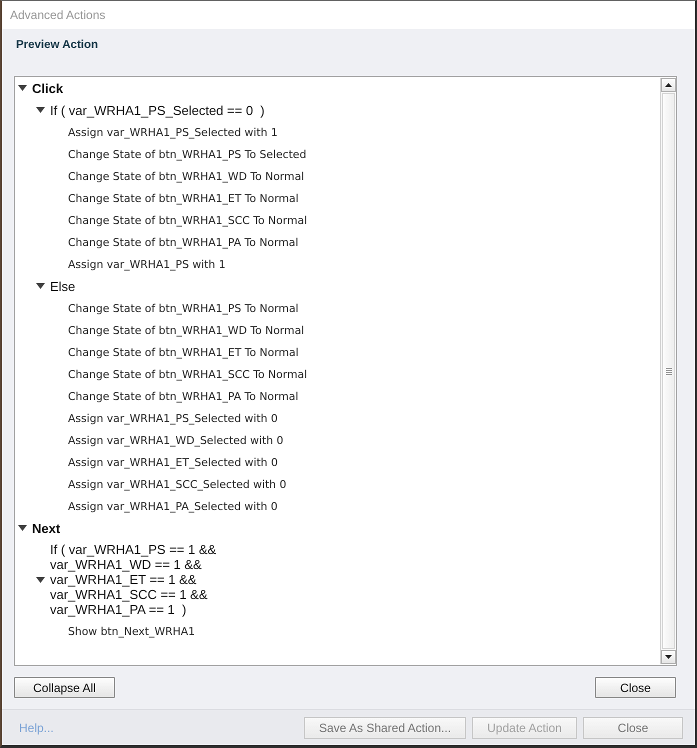 The height and width of the screenshot is (748, 697). I want to click on scrollbar-track, so click(668, 371).